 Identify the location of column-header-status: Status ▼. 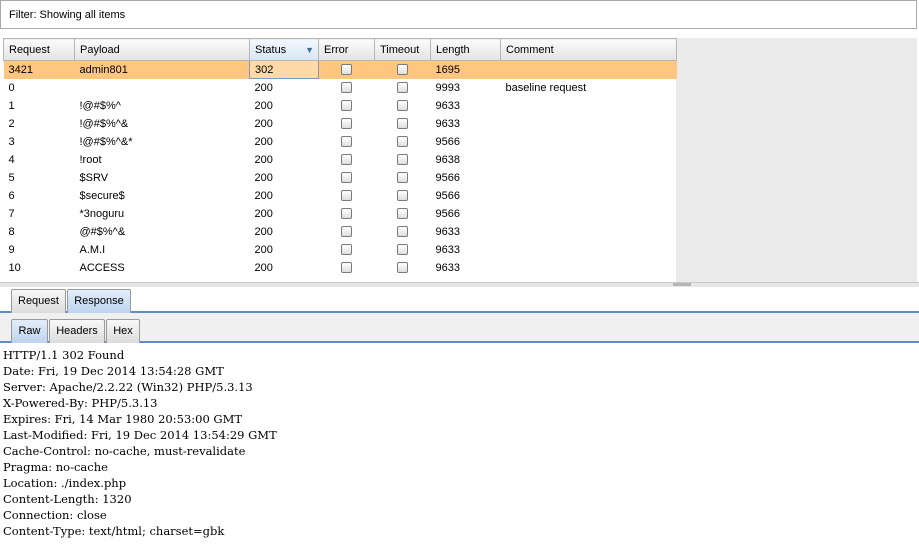
(284, 49).